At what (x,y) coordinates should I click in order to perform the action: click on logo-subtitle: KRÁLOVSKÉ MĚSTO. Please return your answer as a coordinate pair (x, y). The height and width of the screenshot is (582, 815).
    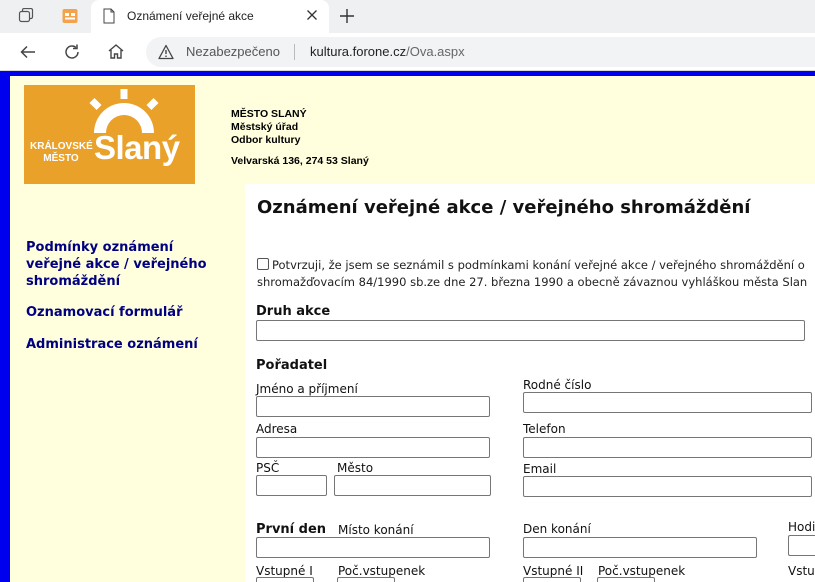
    Looking at the image, I should click on (61, 153).